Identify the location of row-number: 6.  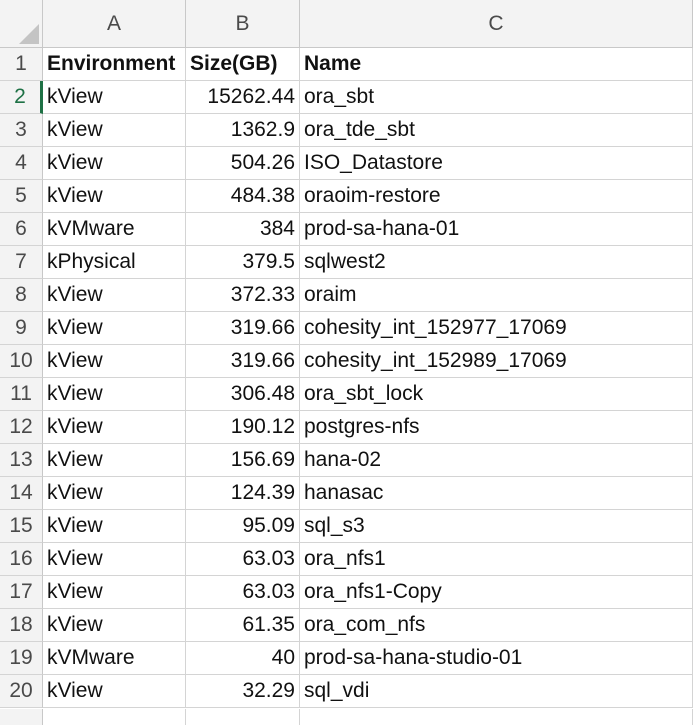
(21, 229).